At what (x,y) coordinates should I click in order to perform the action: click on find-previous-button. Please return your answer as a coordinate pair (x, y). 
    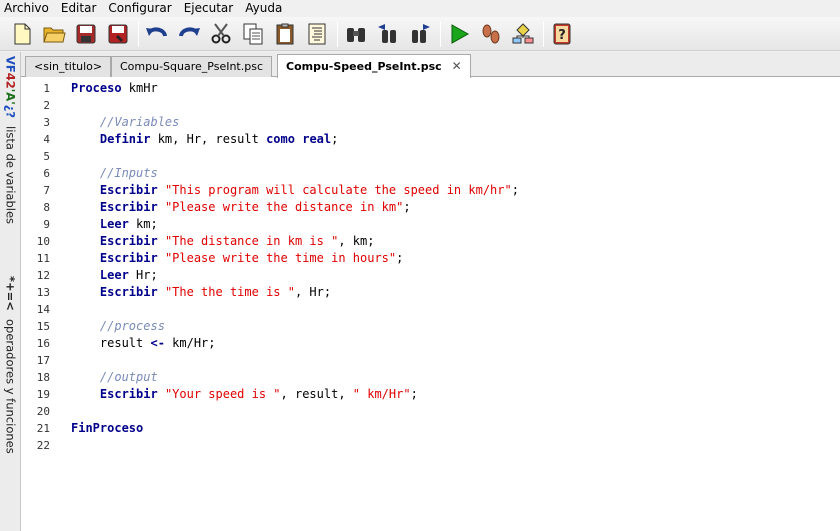
    Looking at the image, I should click on (388, 34).